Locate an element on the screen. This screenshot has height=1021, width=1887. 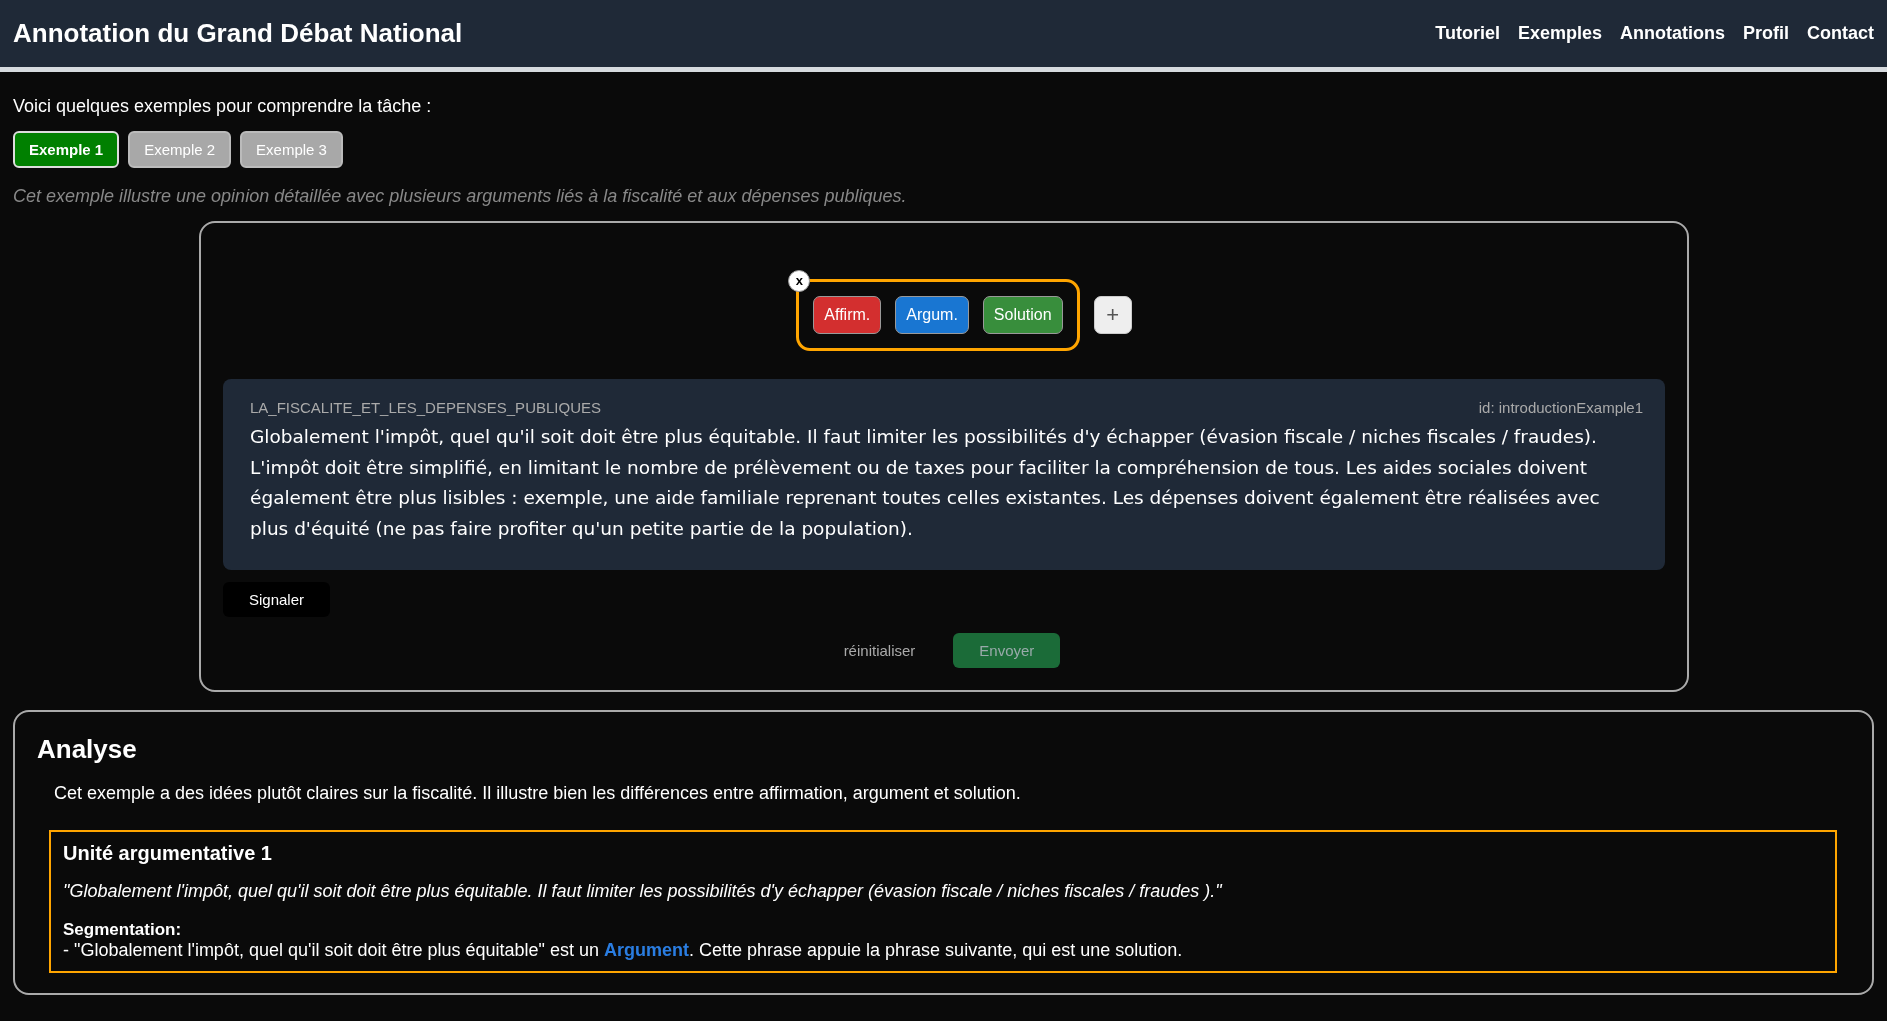
add-button: + is located at coordinates (1112, 315).